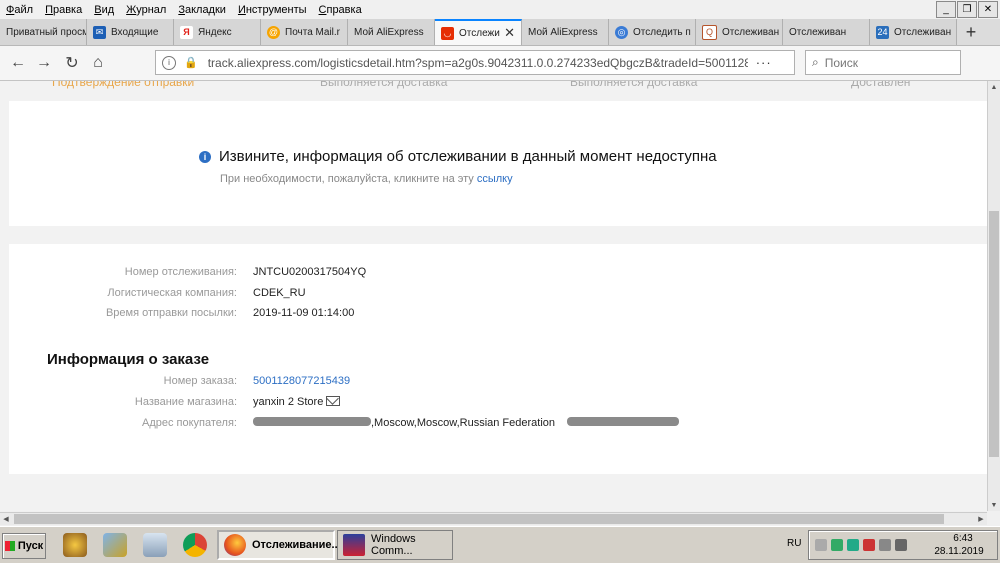 Image resolution: width=1000 pixels, height=563 pixels. Describe the element at coordinates (72, 63) in the screenshot. I see `reload-button: ↻` at that location.